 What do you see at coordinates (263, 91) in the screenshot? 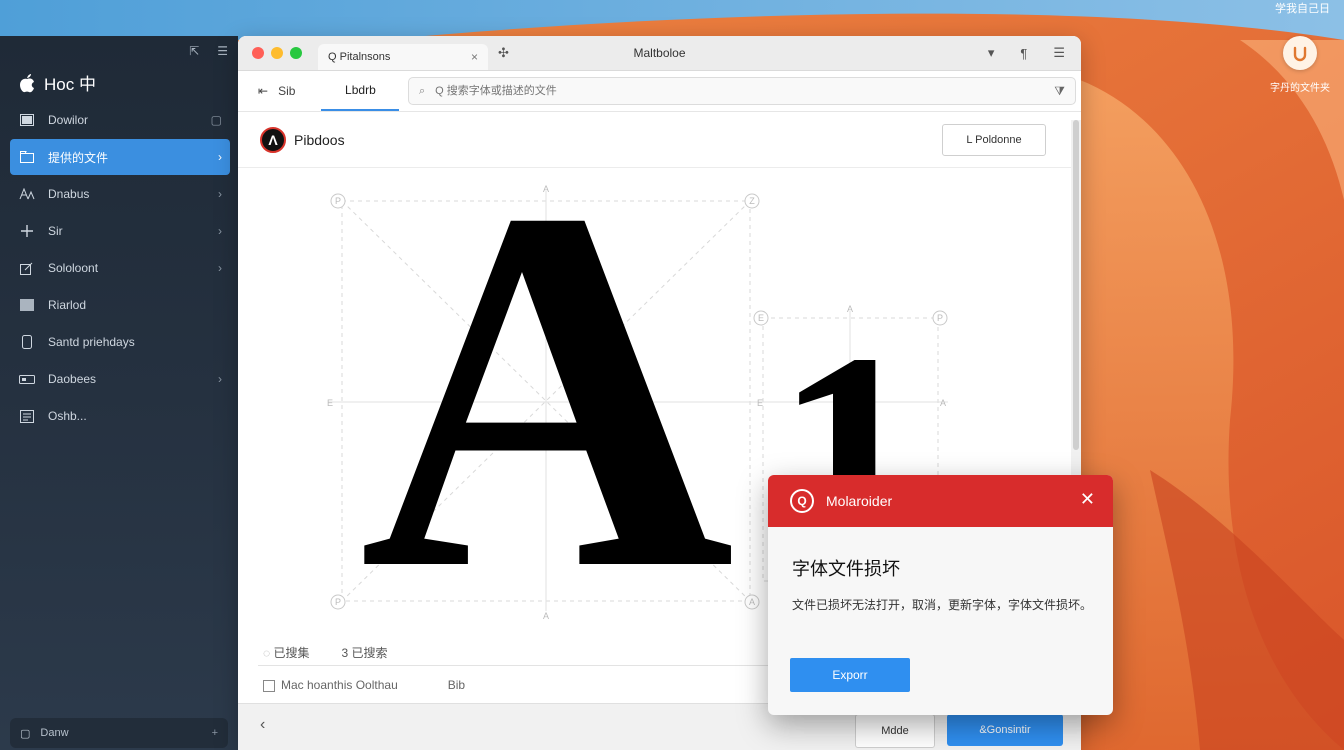
I see `back-arrow-icon: ⇤` at bounding box center [263, 91].